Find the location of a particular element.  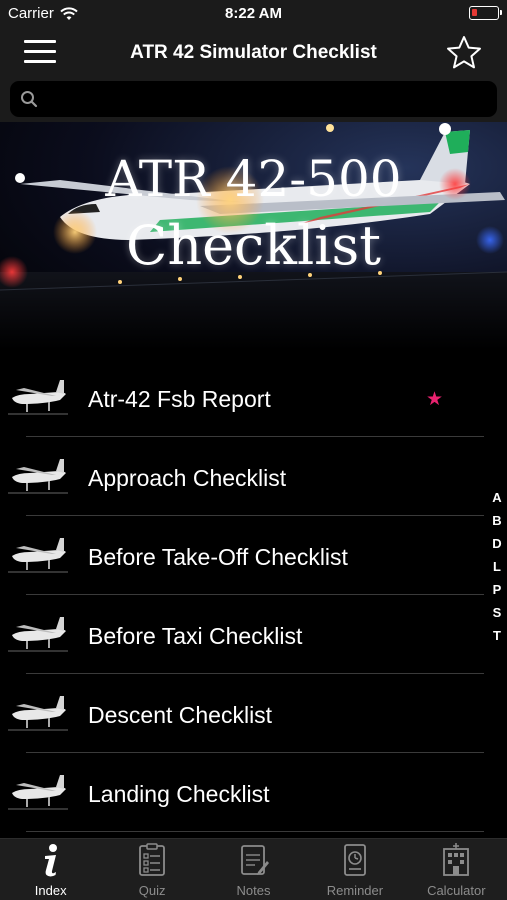

alphabet-index: A B D L P S T is located at coordinates (497, 566).